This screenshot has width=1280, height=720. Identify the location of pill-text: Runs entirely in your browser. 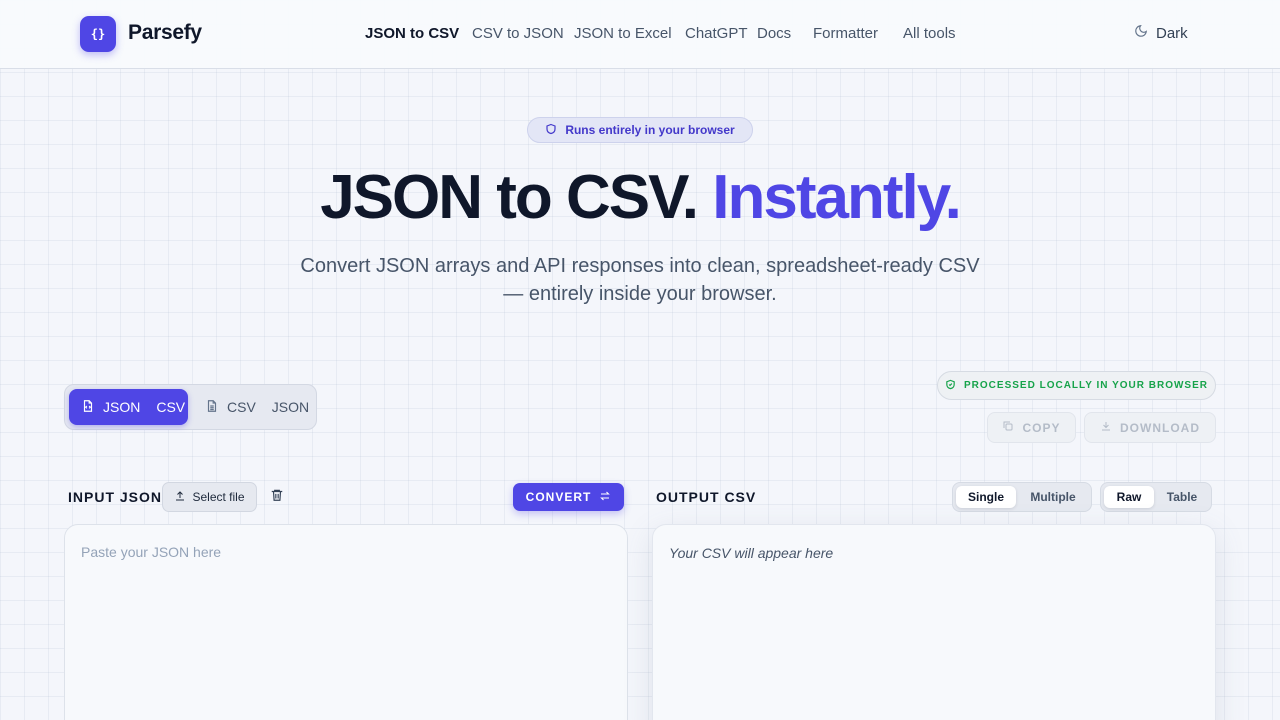
(650, 130).